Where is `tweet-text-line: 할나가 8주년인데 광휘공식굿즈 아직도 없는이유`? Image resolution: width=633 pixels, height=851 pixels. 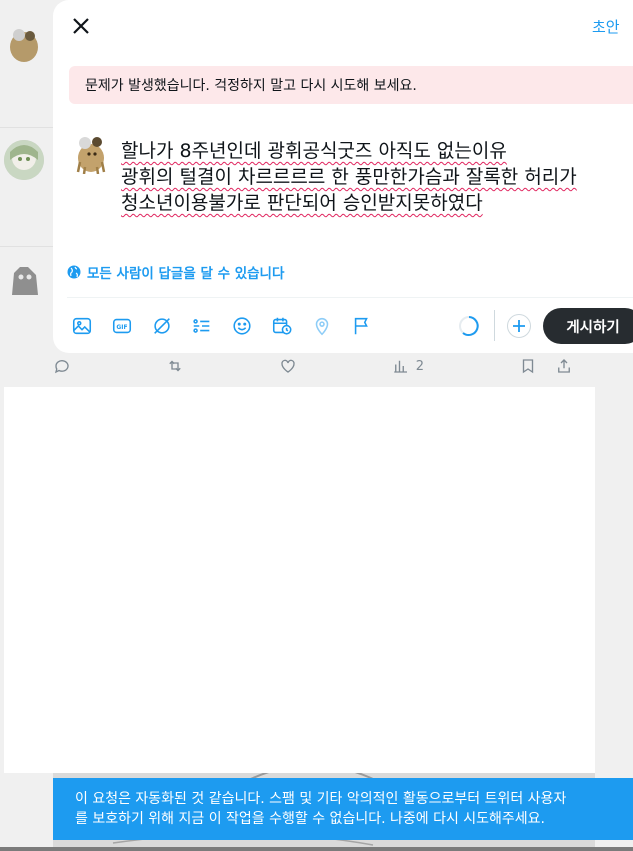 tweet-text-line: 할나가 8주년인데 광휘공식굿즈 아직도 없는이유 is located at coordinates (314, 151).